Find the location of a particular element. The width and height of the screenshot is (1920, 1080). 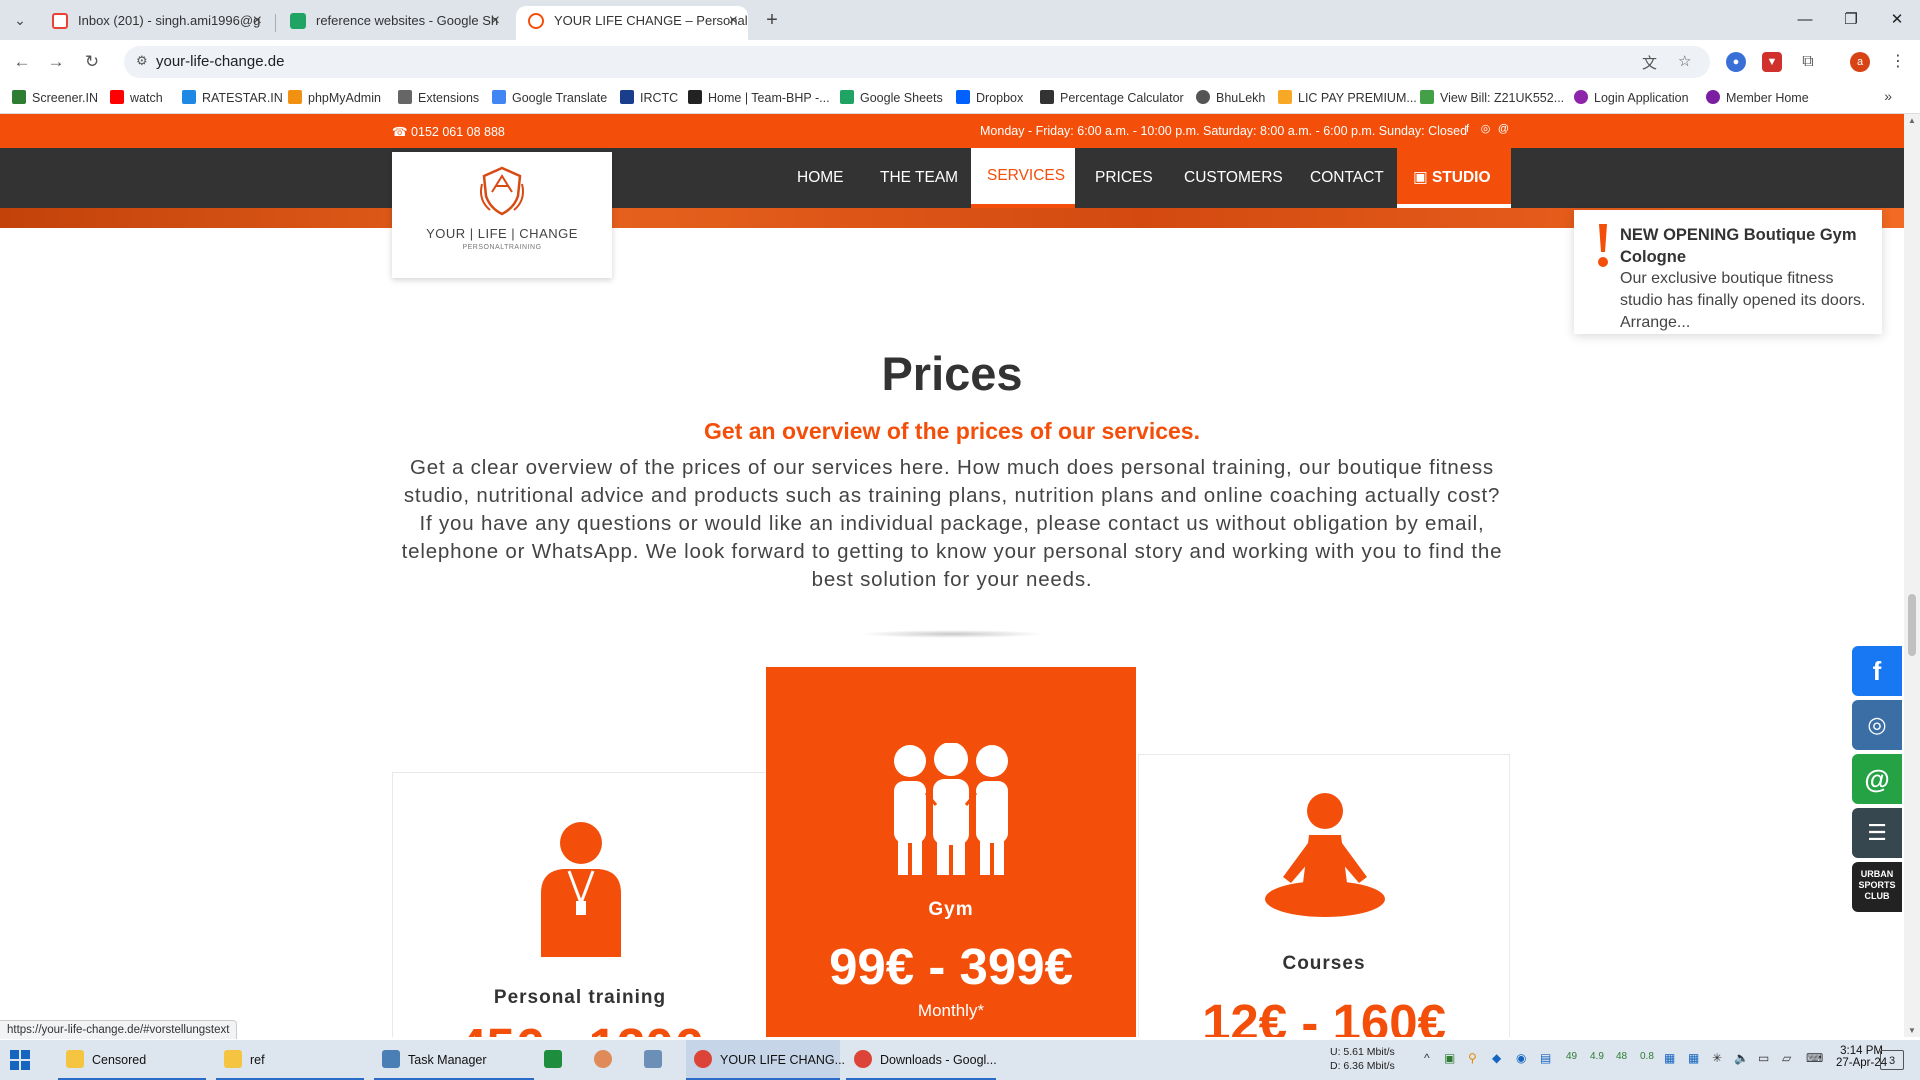

nav-home: HOME is located at coordinates (820, 178).